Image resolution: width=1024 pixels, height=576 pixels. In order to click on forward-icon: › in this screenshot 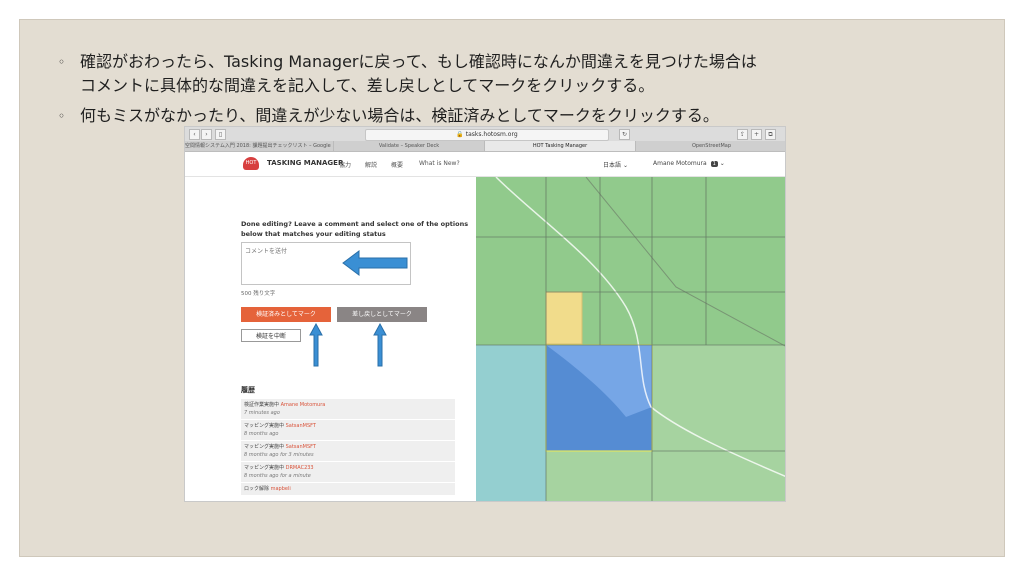, I will do `click(206, 134)`.